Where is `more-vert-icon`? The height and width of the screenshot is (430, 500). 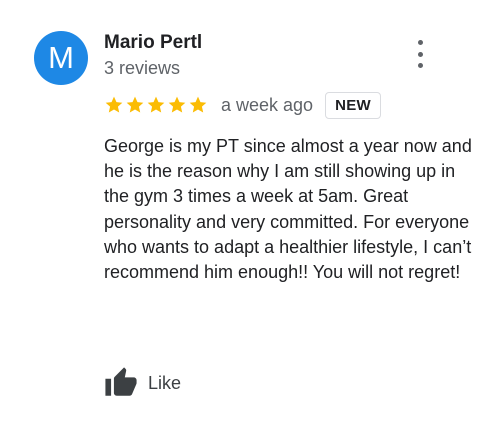 more-vert-icon is located at coordinates (420, 42).